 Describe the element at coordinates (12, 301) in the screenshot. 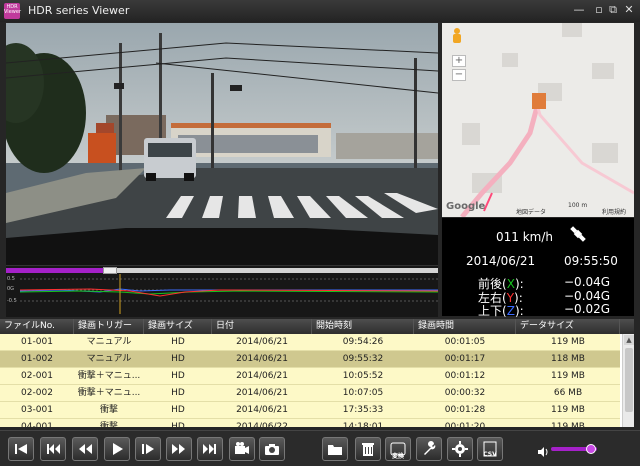

I see `g-scale-label-bottom: -0.5` at that location.